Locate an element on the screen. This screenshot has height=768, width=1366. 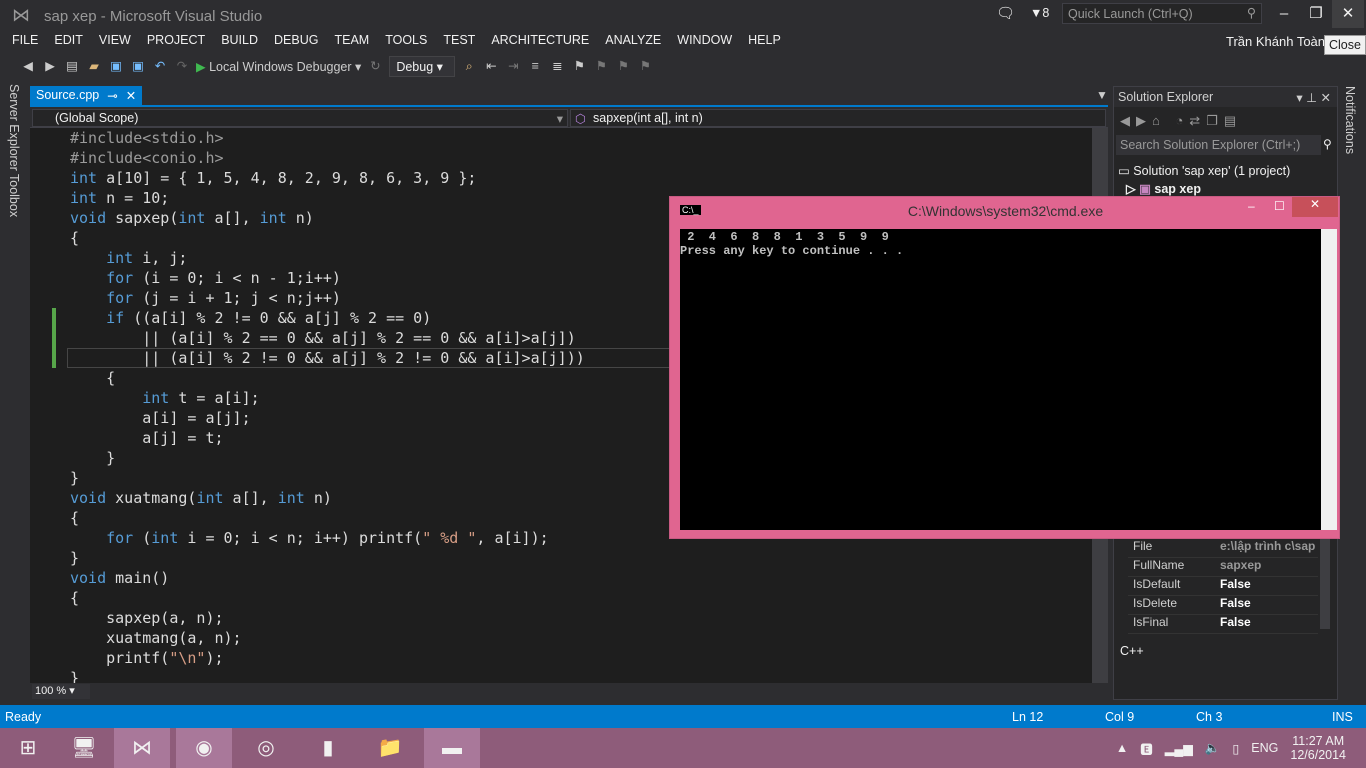
menu-debug: DEBUG is located at coordinates (296, 41).